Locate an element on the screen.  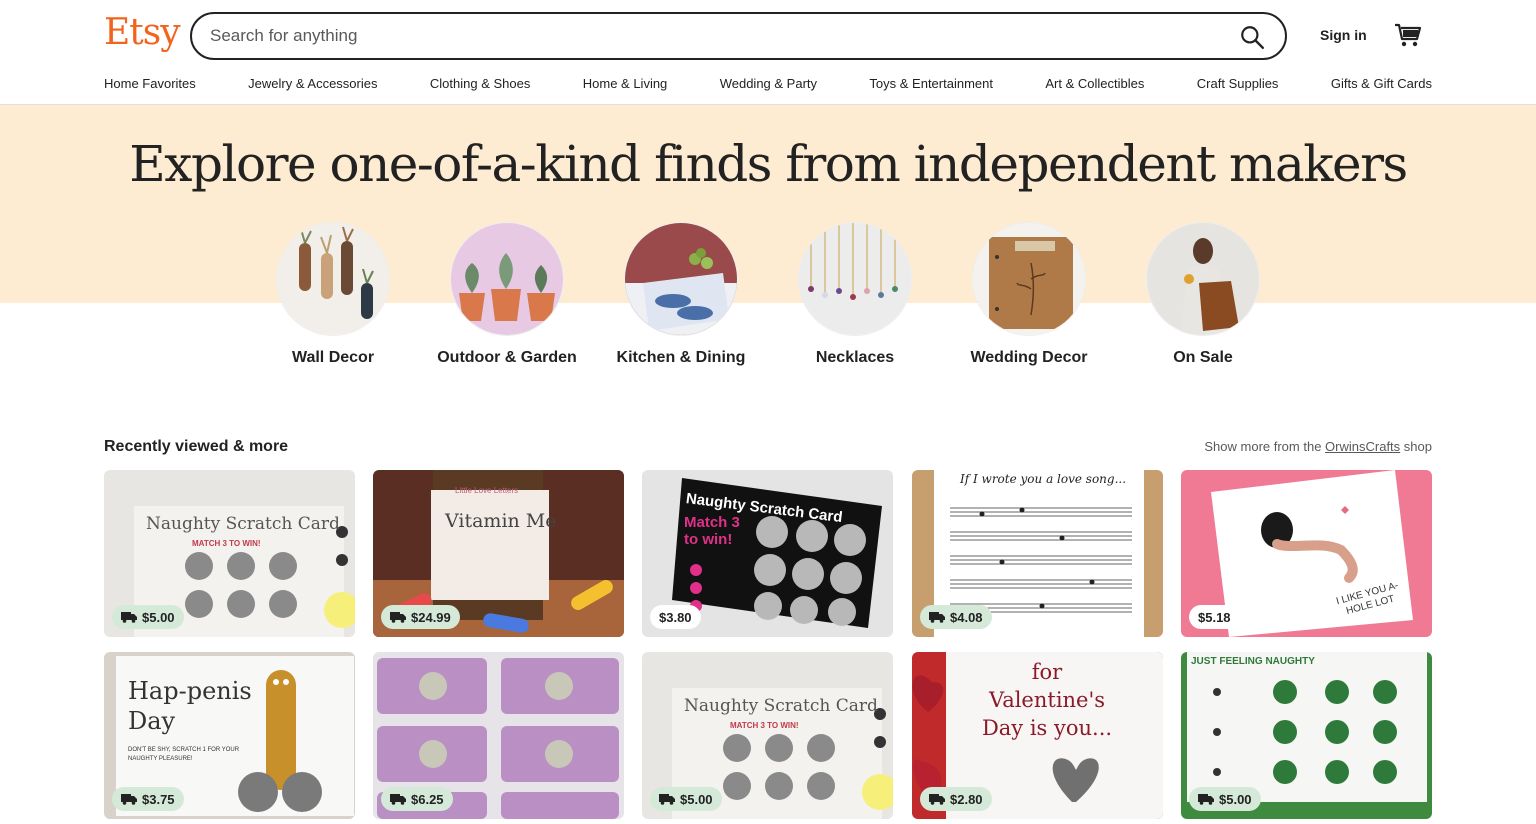
card-title: JUST FEELING NAUGHTY is located at coordinates (1253, 661).